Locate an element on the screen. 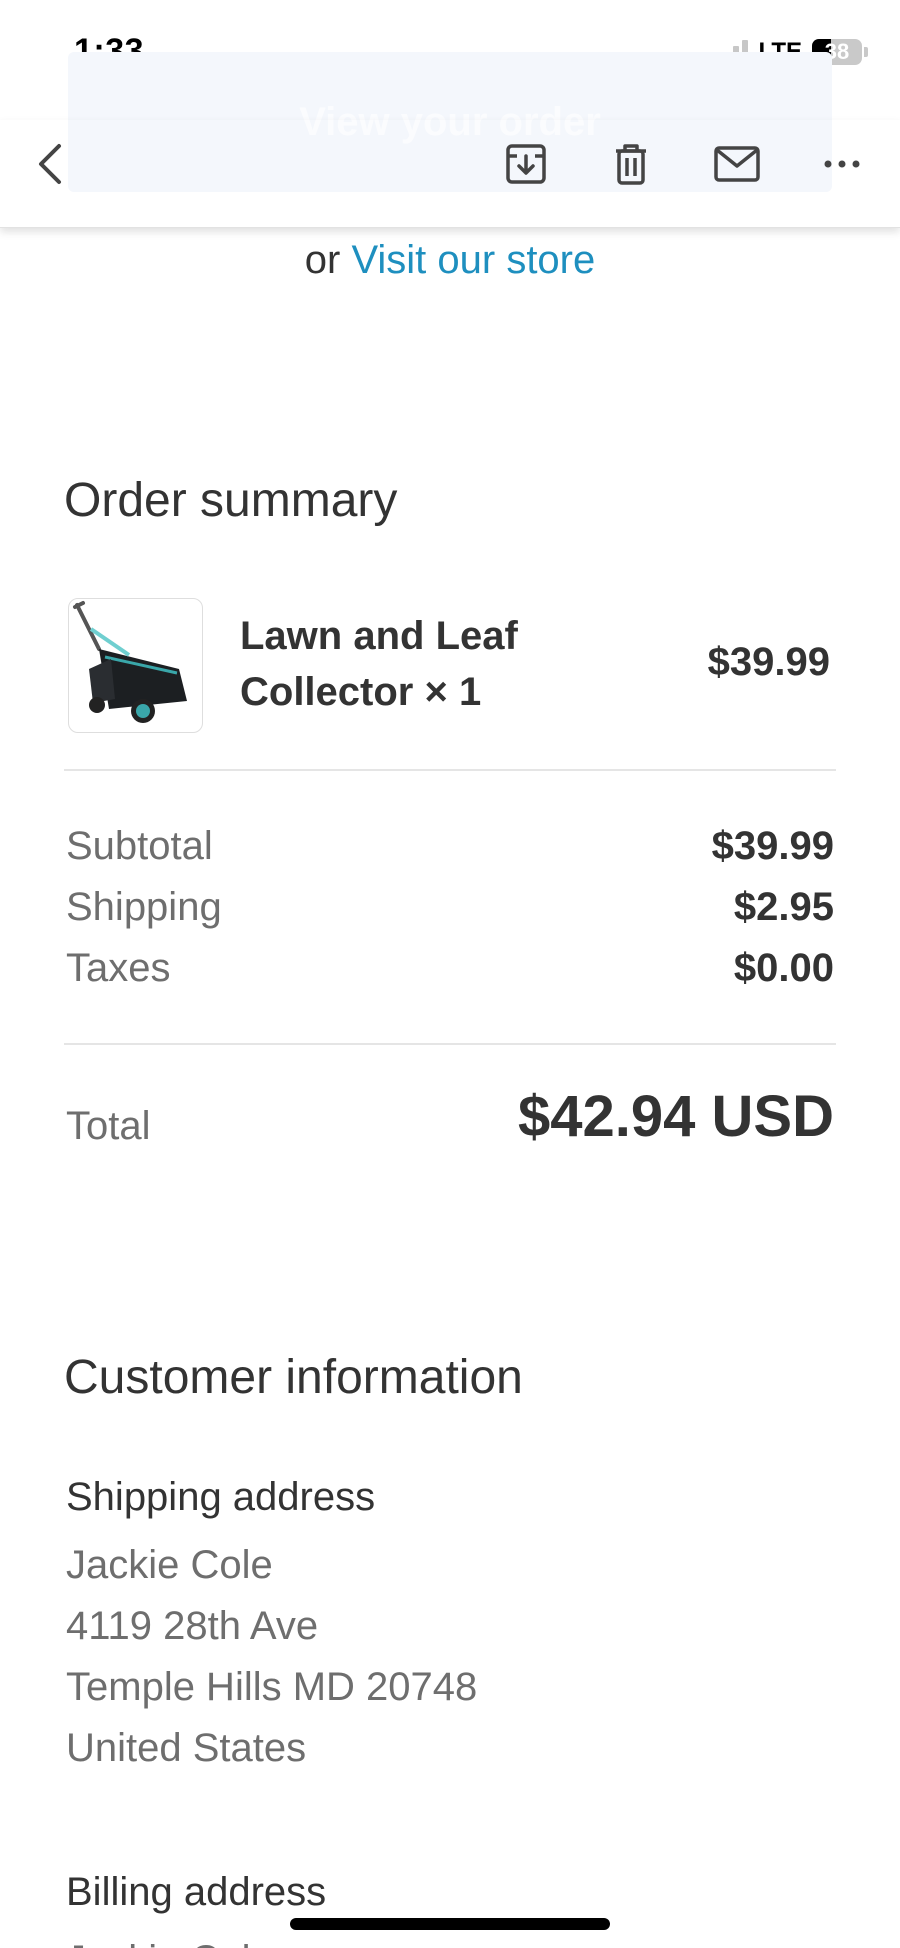 The image size is (900, 1948). subtotal-label: Subtotal is located at coordinates (139, 846).